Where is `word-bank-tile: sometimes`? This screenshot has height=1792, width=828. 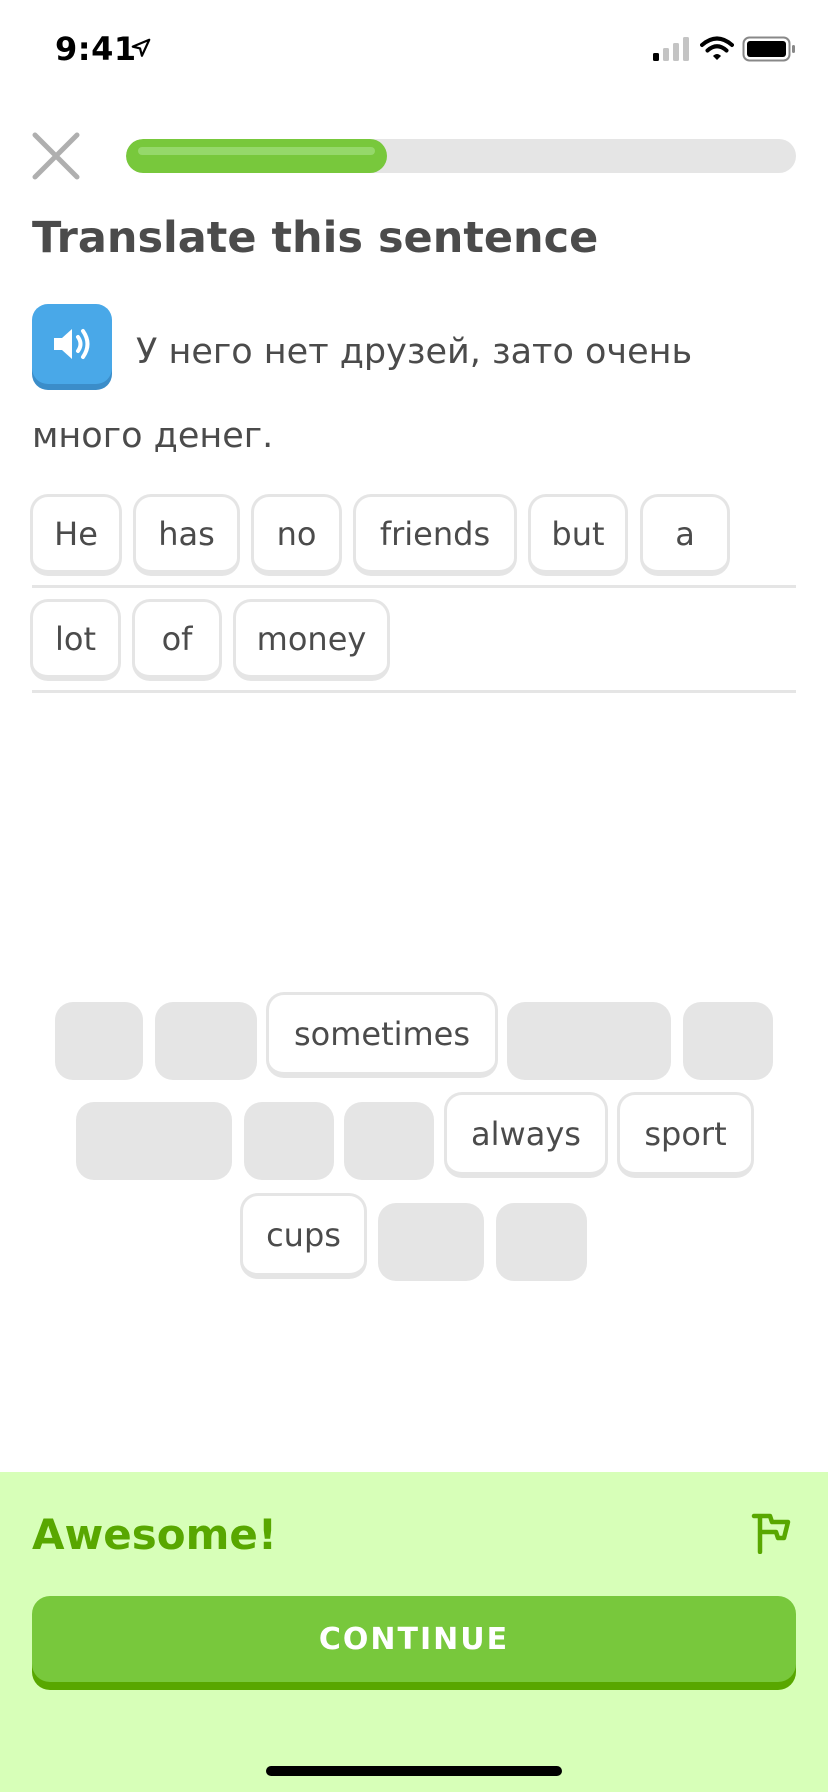 word-bank-tile: sometimes is located at coordinates (382, 1035).